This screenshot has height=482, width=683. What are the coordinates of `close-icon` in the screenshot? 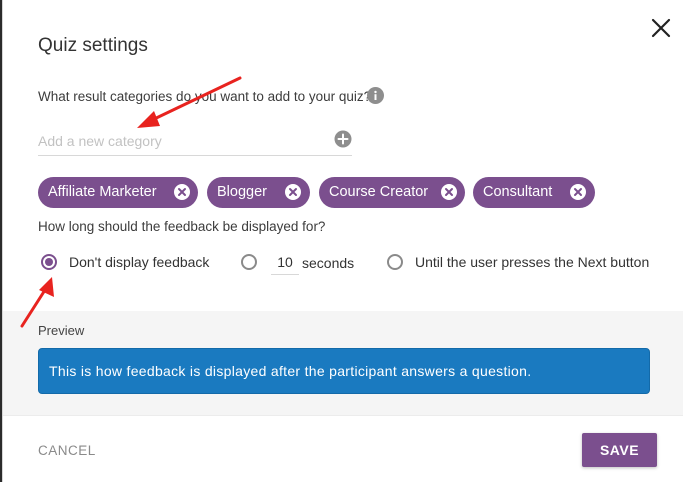 It's located at (661, 28).